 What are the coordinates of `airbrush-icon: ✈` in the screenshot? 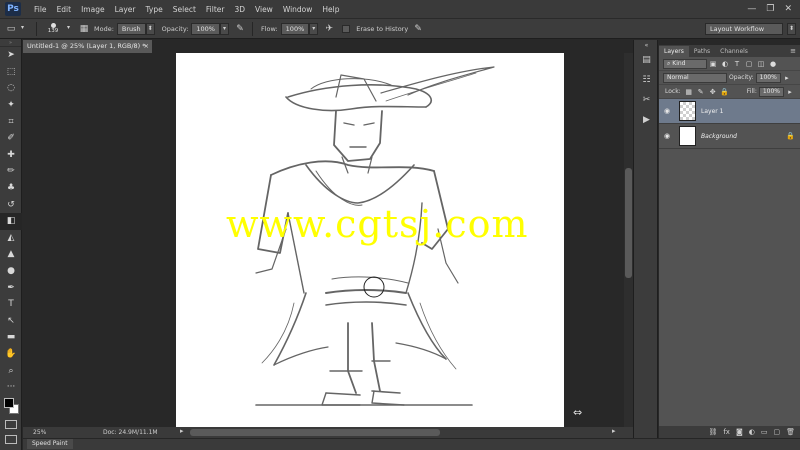 It's located at (329, 29).